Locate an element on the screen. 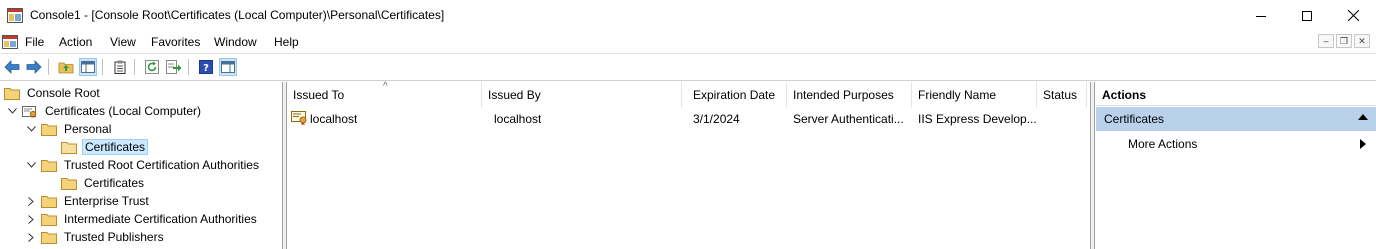 This screenshot has width=1376, height=249. actions-section-certificates: Certificates is located at coordinates (1236, 119).